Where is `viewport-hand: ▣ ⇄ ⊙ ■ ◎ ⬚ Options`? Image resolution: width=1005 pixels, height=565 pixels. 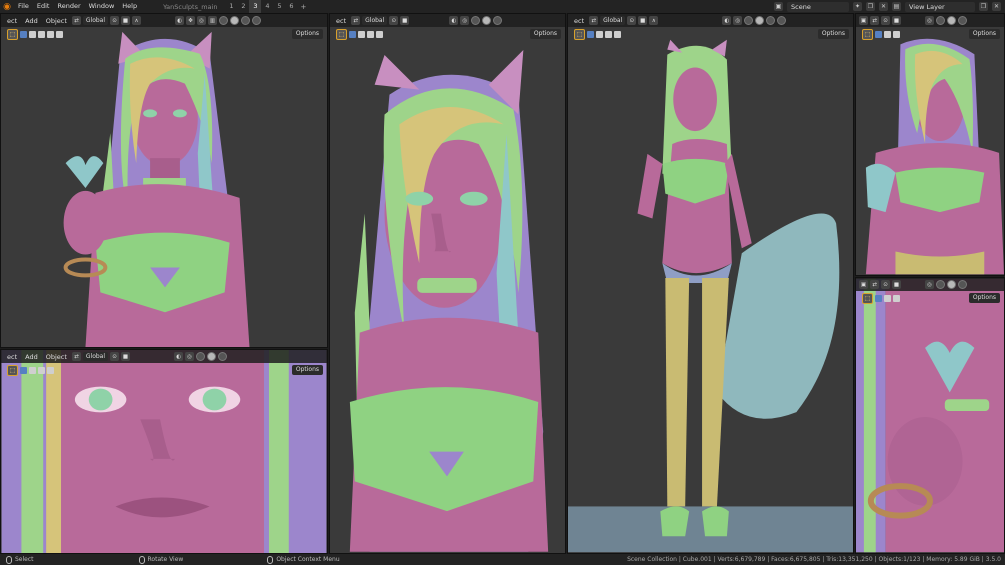 viewport-hand: ▣ ⇄ ⊙ ■ ◎ ⬚ Options is located at coordinates (930, 415).